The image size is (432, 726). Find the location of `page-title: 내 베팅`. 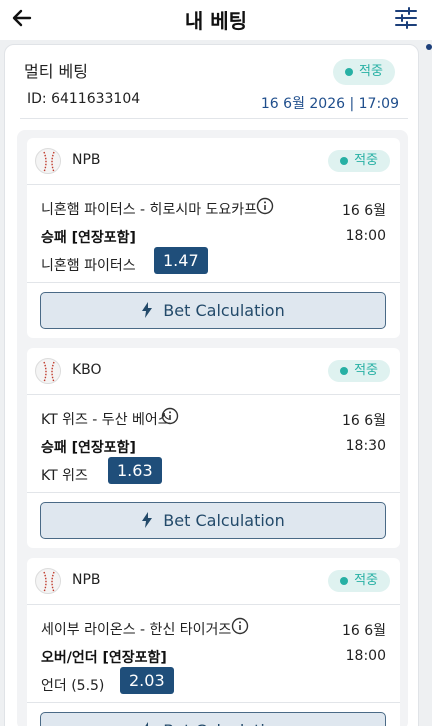

page-title: 내 베팅 is located at coordinates (216, 21).